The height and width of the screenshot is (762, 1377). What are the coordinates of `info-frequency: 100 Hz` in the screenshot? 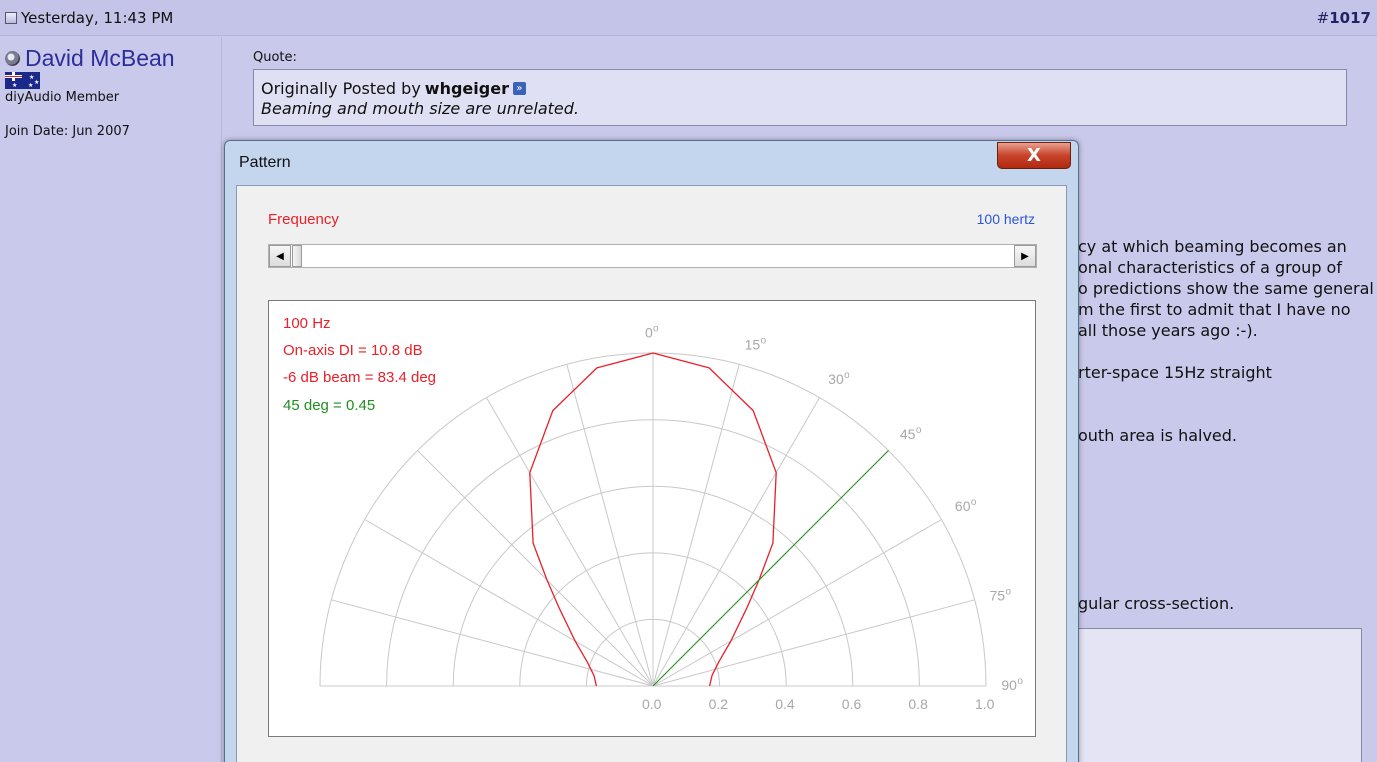 It's located at (307, 323).